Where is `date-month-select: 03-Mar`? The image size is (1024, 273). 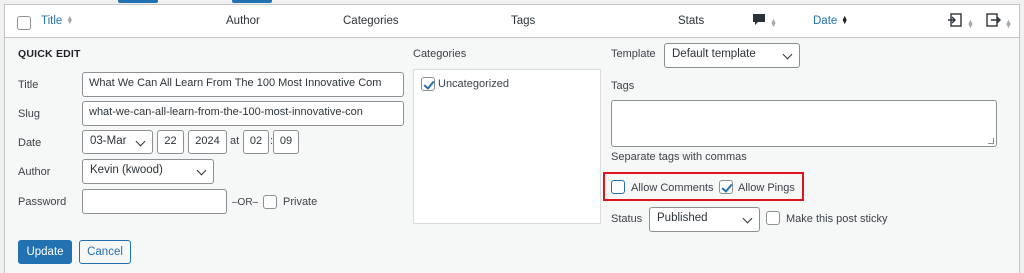
date-month-select: 03-Mar is located at coordinates (117, 142).